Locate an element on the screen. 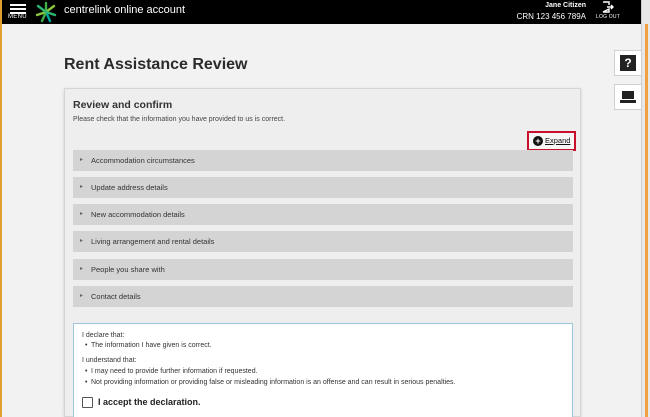 The image size is (650, 417). computer-icon is located at coordinates (628, 97).